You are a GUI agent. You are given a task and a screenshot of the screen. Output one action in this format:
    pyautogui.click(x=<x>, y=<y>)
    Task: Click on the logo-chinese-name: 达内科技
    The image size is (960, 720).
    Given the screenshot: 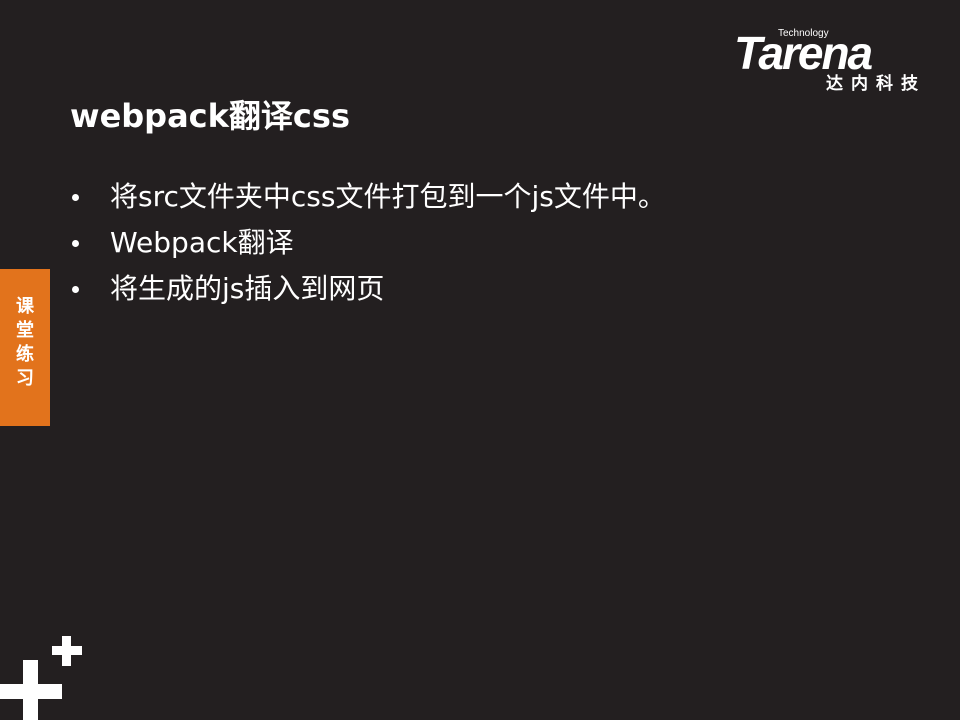 What is the action you would take?
    pyautogui.click(x=876, y=84)
    